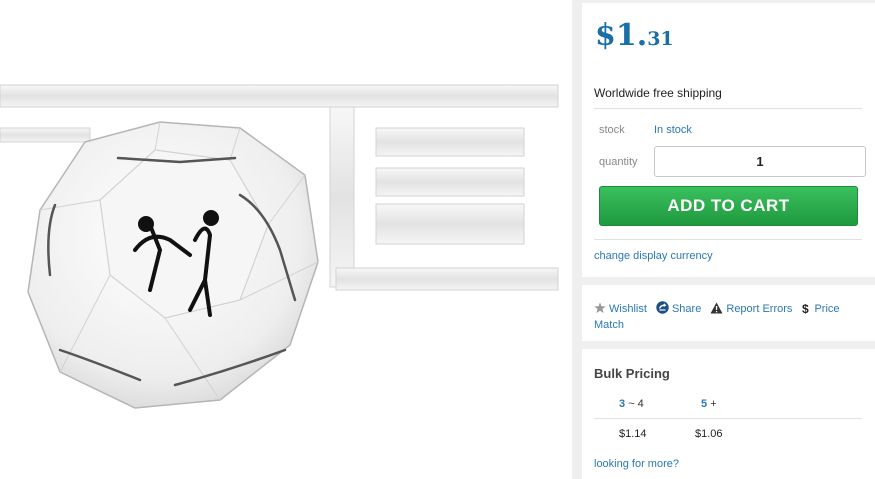 This screenshot has width=875, height=479. I want to click on stock-status: In stock, so click(673, 130).